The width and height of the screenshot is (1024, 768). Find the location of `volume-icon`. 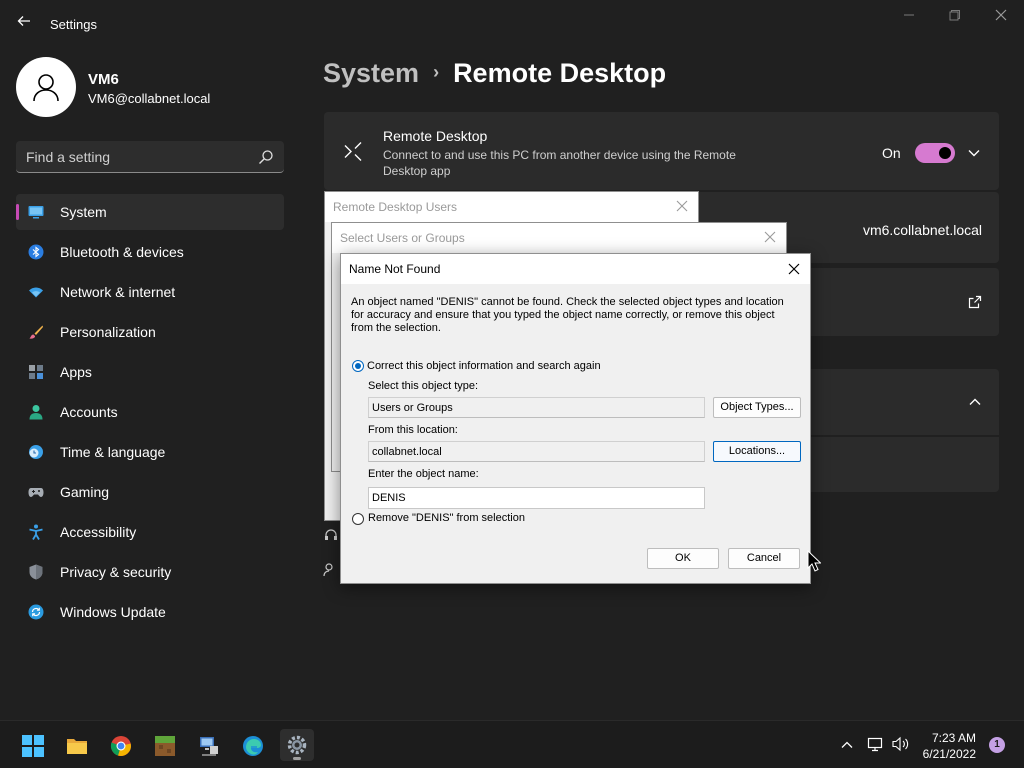

volume-icon is located at coordinates (901, 744).